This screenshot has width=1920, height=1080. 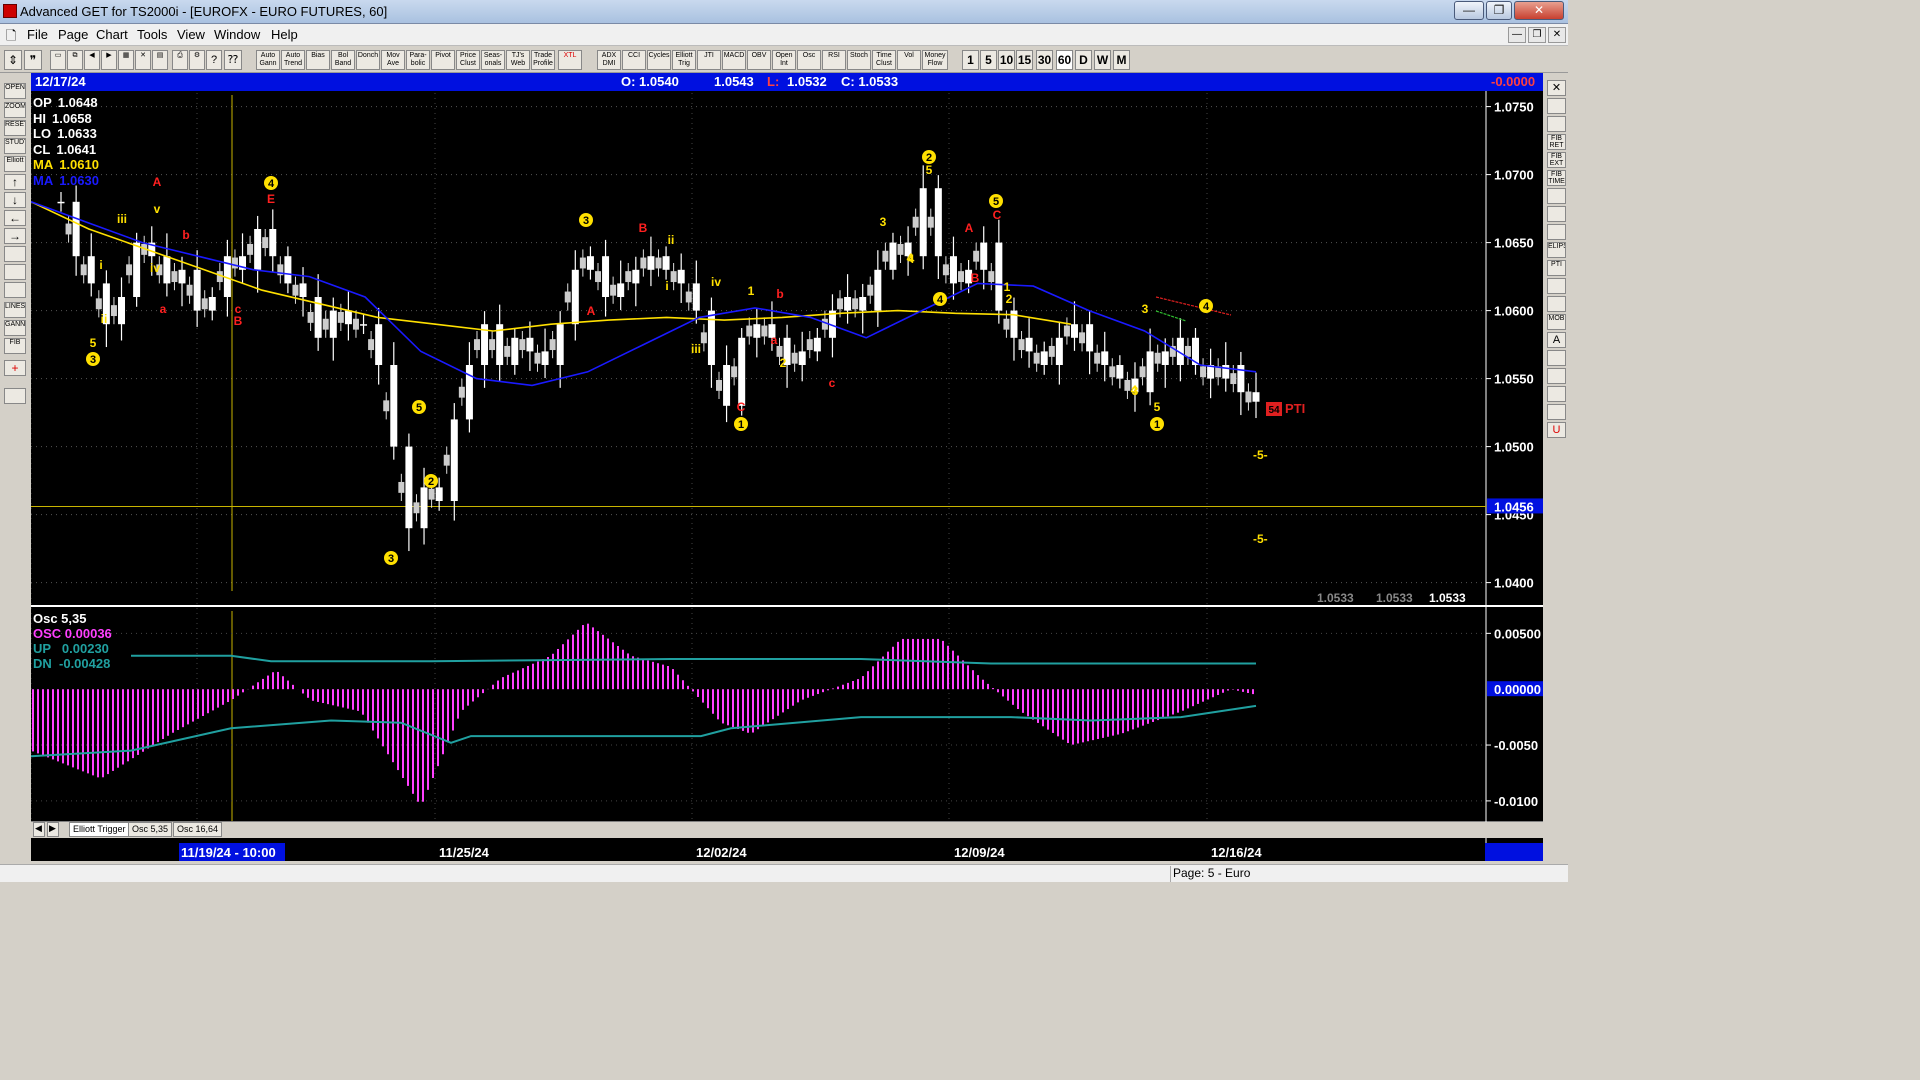 I want to click on left-tool-button: LINES, so click(x=15, y=310).